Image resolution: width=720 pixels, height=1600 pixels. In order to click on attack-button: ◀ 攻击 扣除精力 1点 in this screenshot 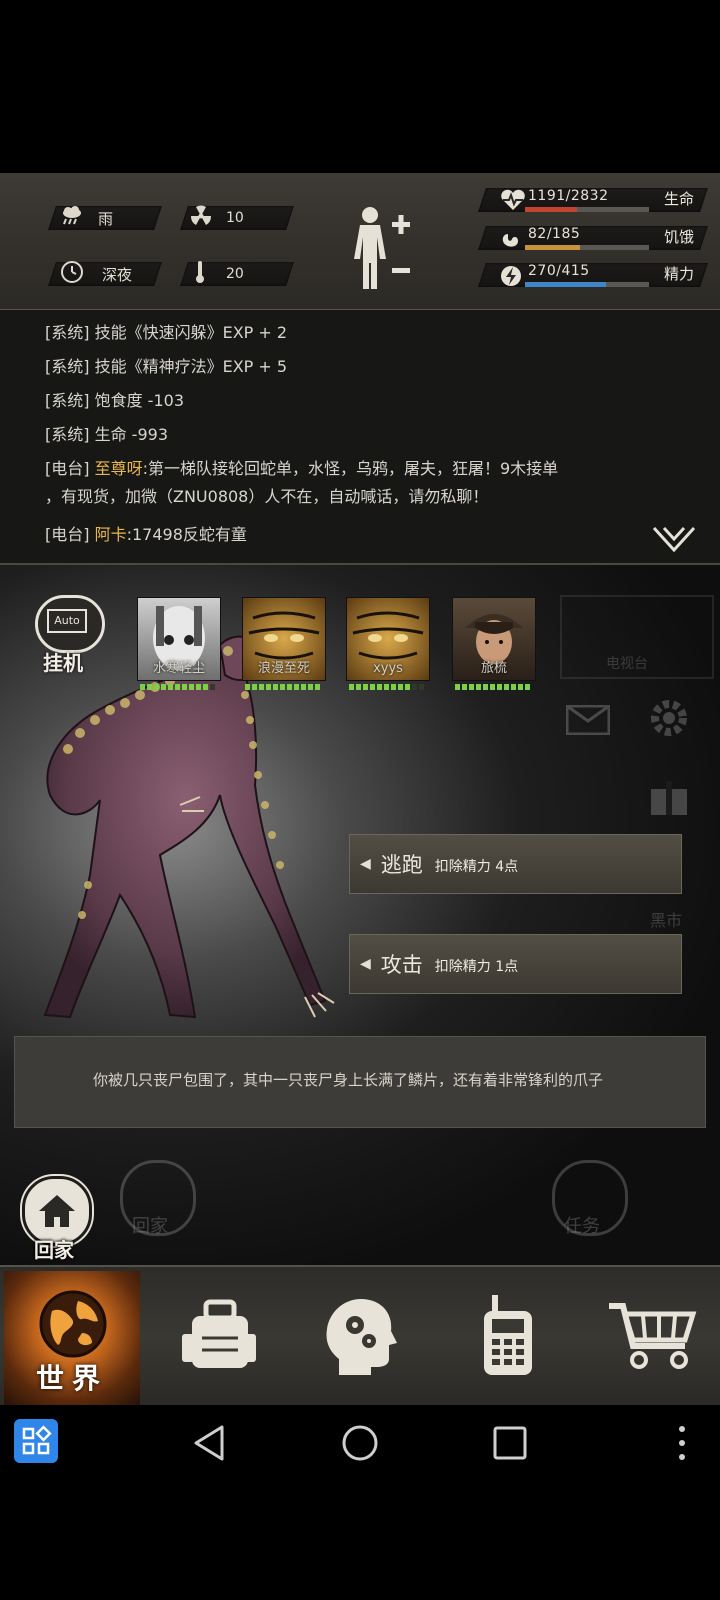, I will do `click(515, 964)`.